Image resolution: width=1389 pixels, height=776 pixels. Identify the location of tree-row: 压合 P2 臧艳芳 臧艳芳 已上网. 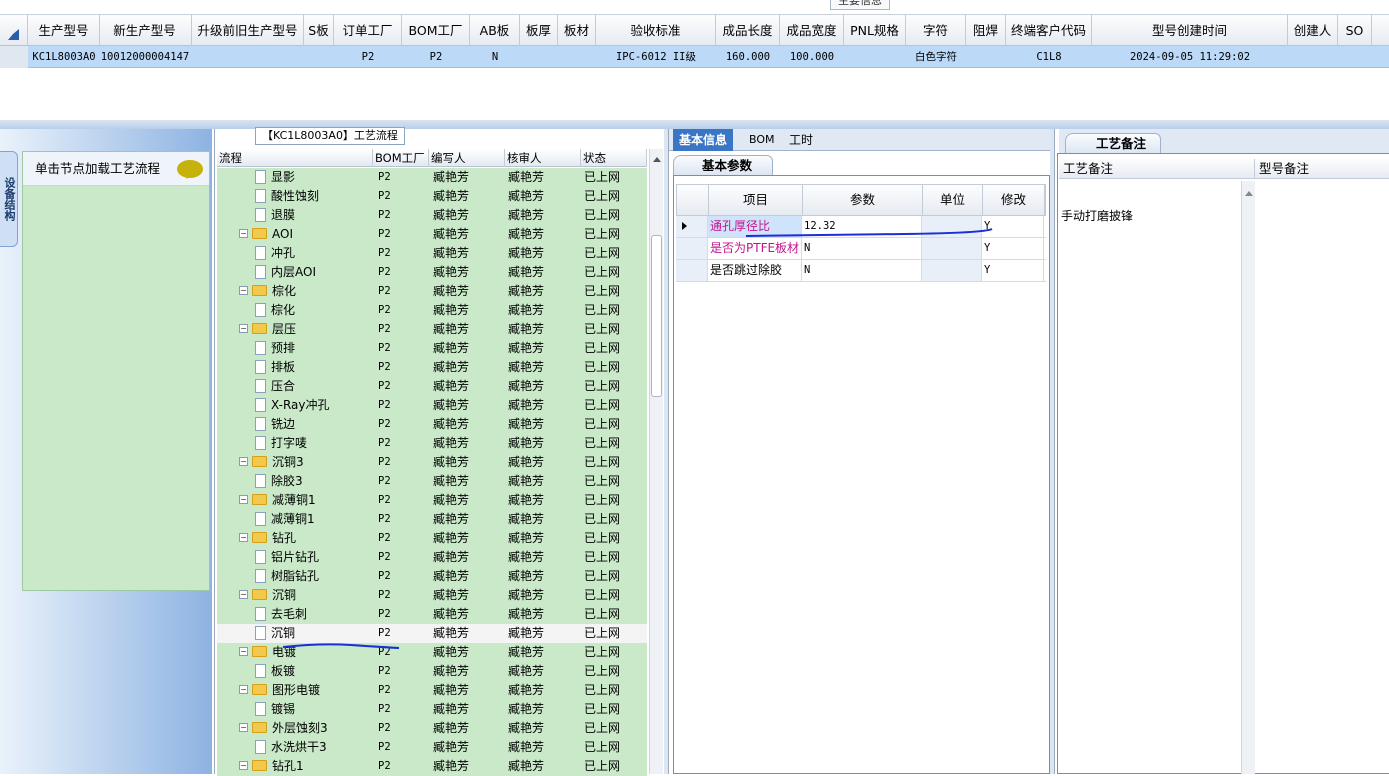
(432, 386).